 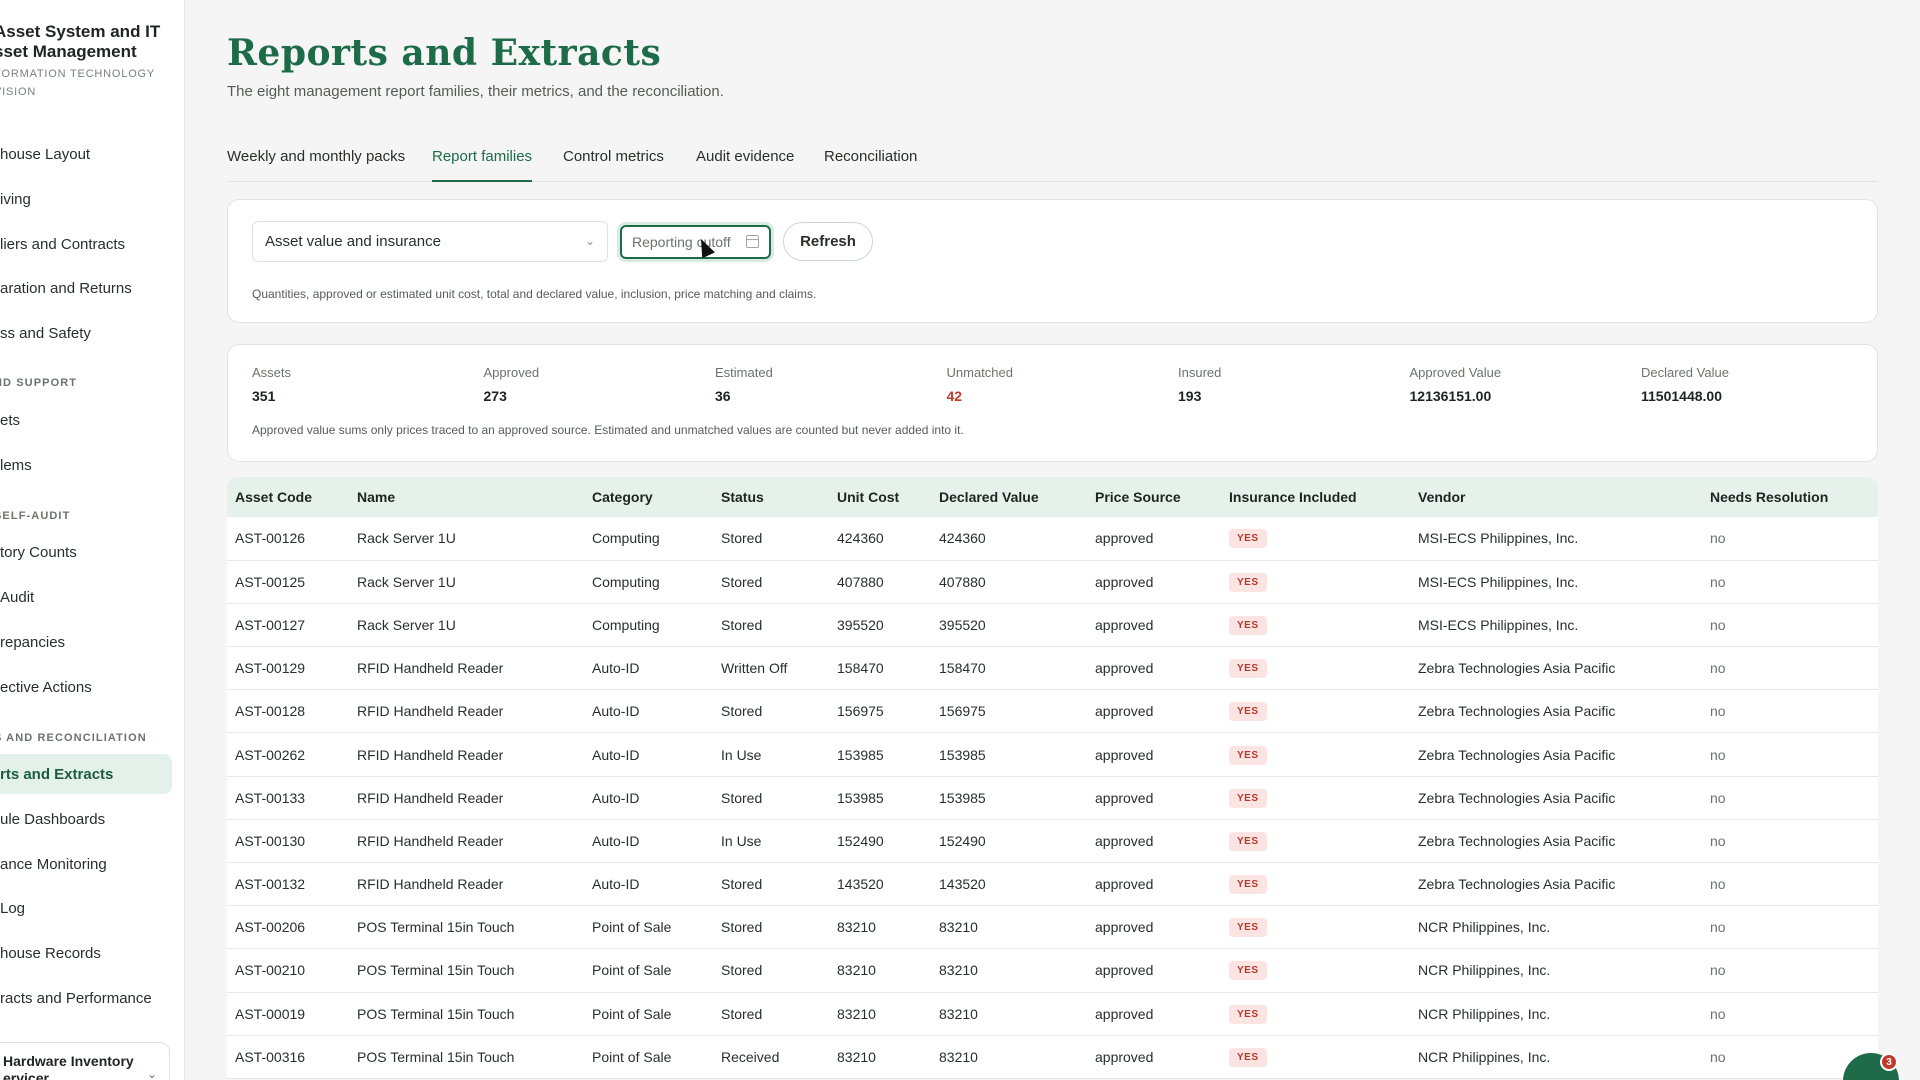 I want to click on sidebar-item: repancies, so click(x=86, y=642).